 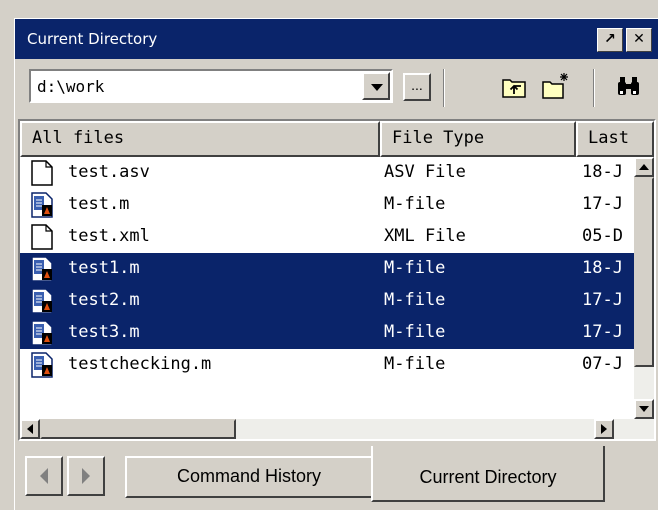 What do you see at coordinates (425, 172) in the screenshot?
I see `file-type: ASV File` at bounding box center [425, 172].